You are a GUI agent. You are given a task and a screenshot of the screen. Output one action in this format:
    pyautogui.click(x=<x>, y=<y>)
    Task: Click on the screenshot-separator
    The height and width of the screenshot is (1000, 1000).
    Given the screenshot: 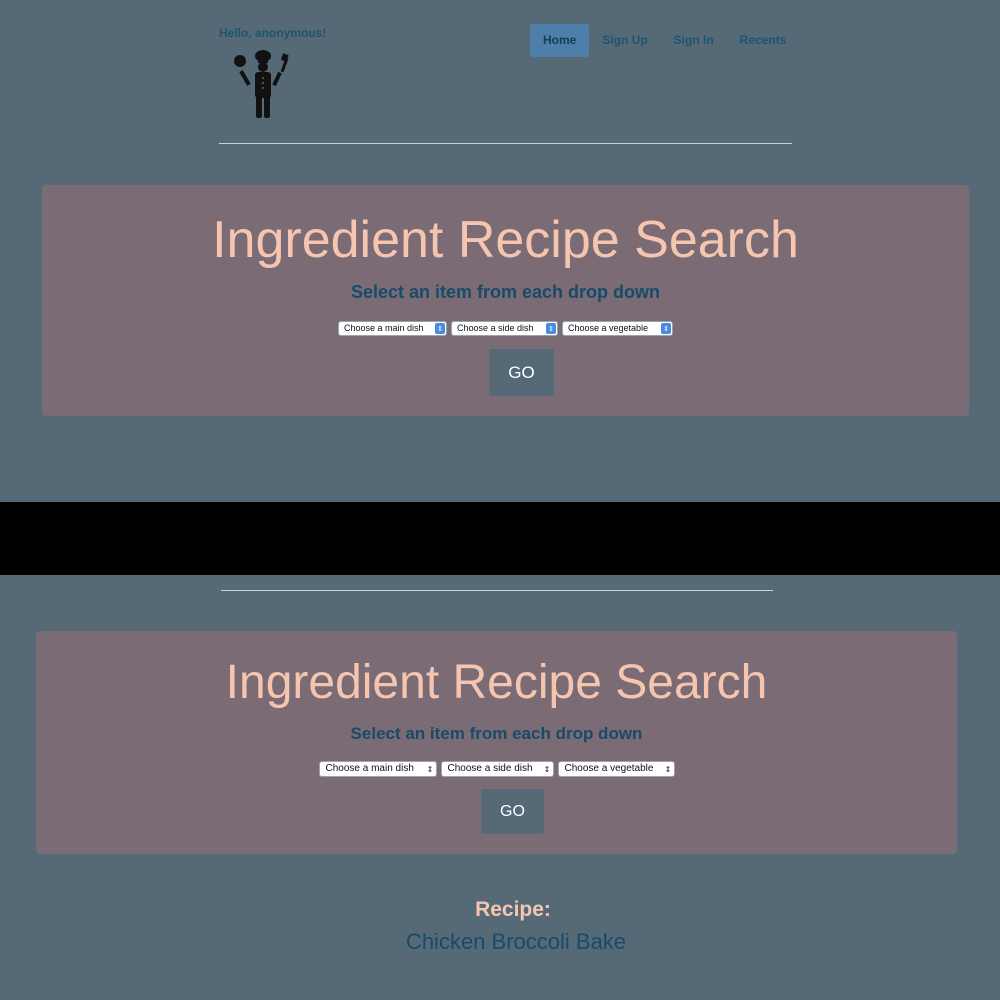 What is the action you would take?
    pyautogui.click(x=500, y=538)
    